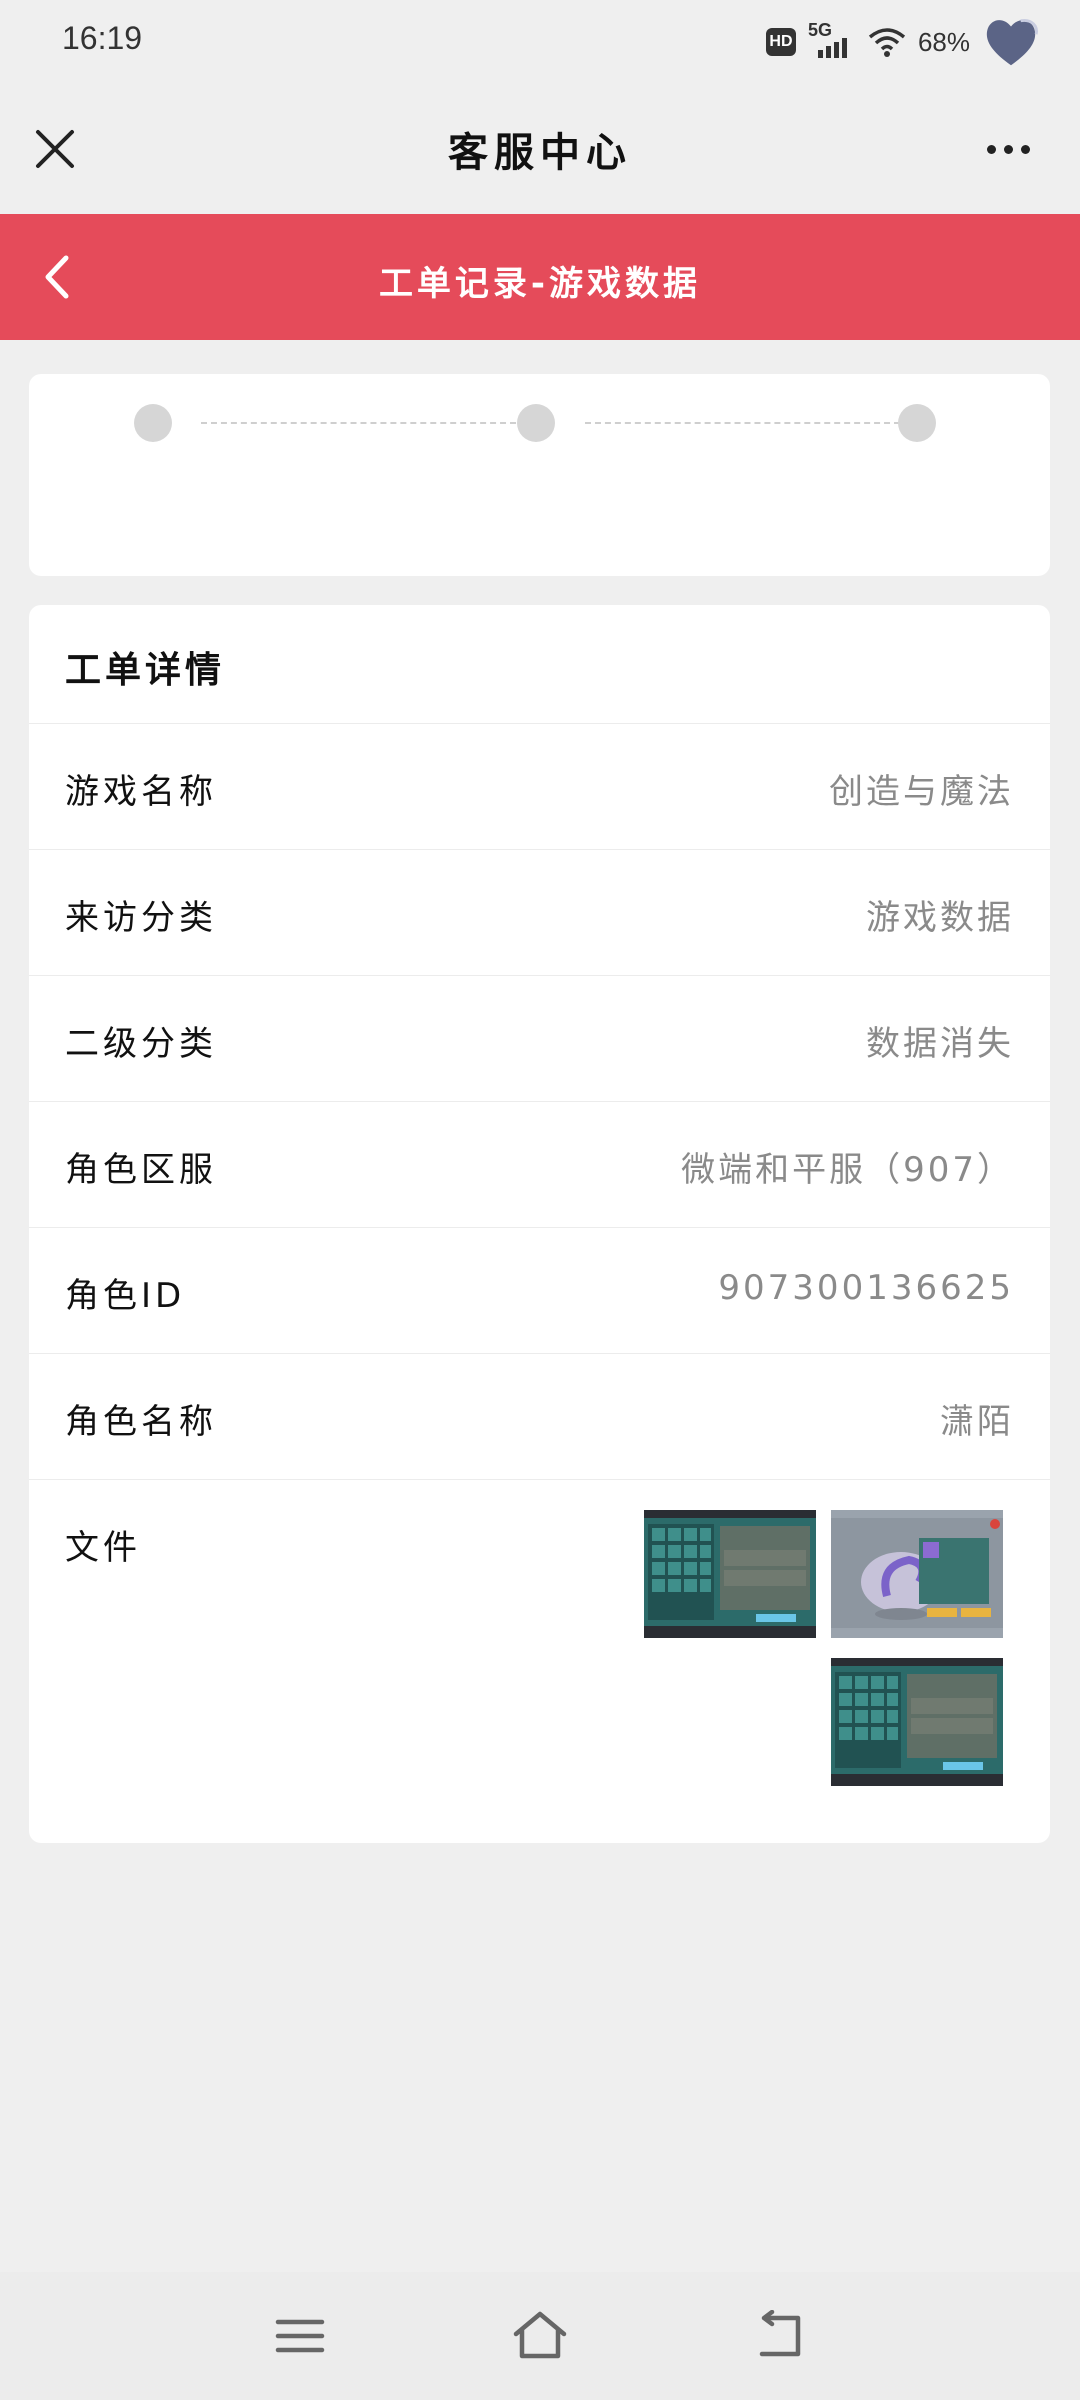 This screenshot has height=2400, width=1080. What do you see at coordinates (540, 284) in the screenshot?
I see `header-title: 工单记录-游戏数据` at bounding box center [540, 284].